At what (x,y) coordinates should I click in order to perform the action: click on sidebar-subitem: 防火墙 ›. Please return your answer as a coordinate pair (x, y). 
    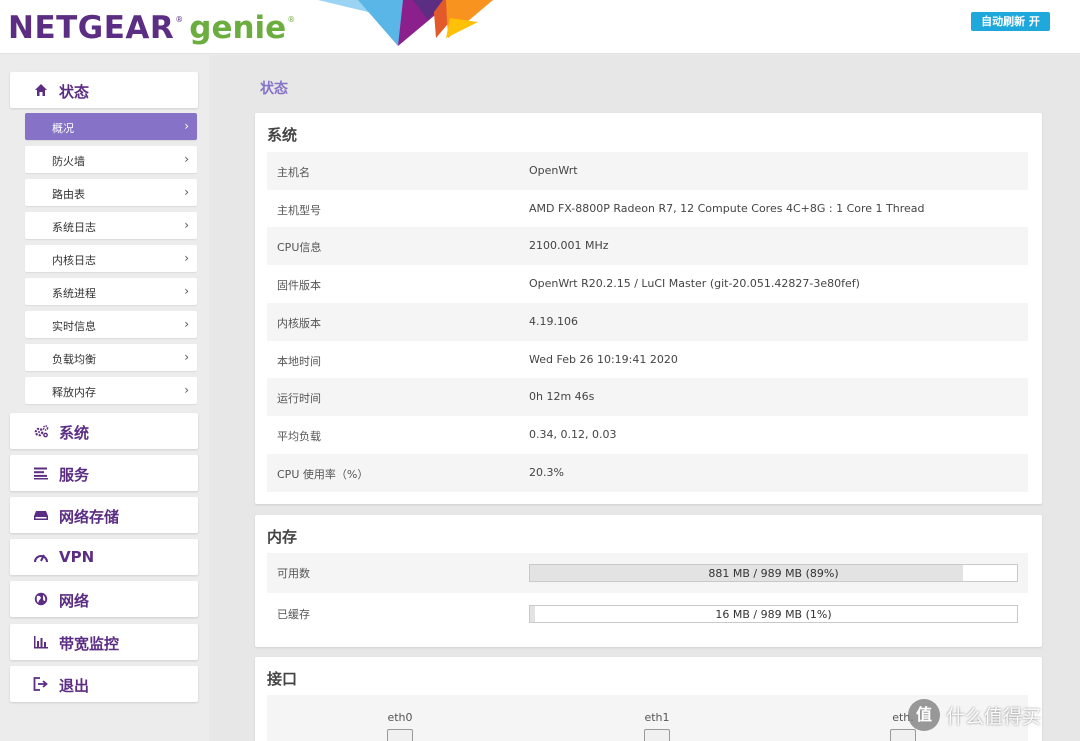
    Looking at the image, I should click on (111, 159).